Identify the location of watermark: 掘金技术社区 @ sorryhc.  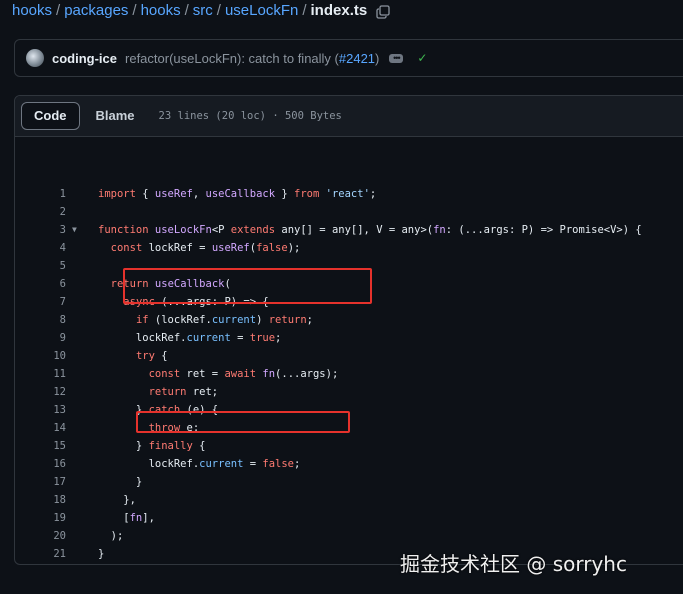
(513, 564).